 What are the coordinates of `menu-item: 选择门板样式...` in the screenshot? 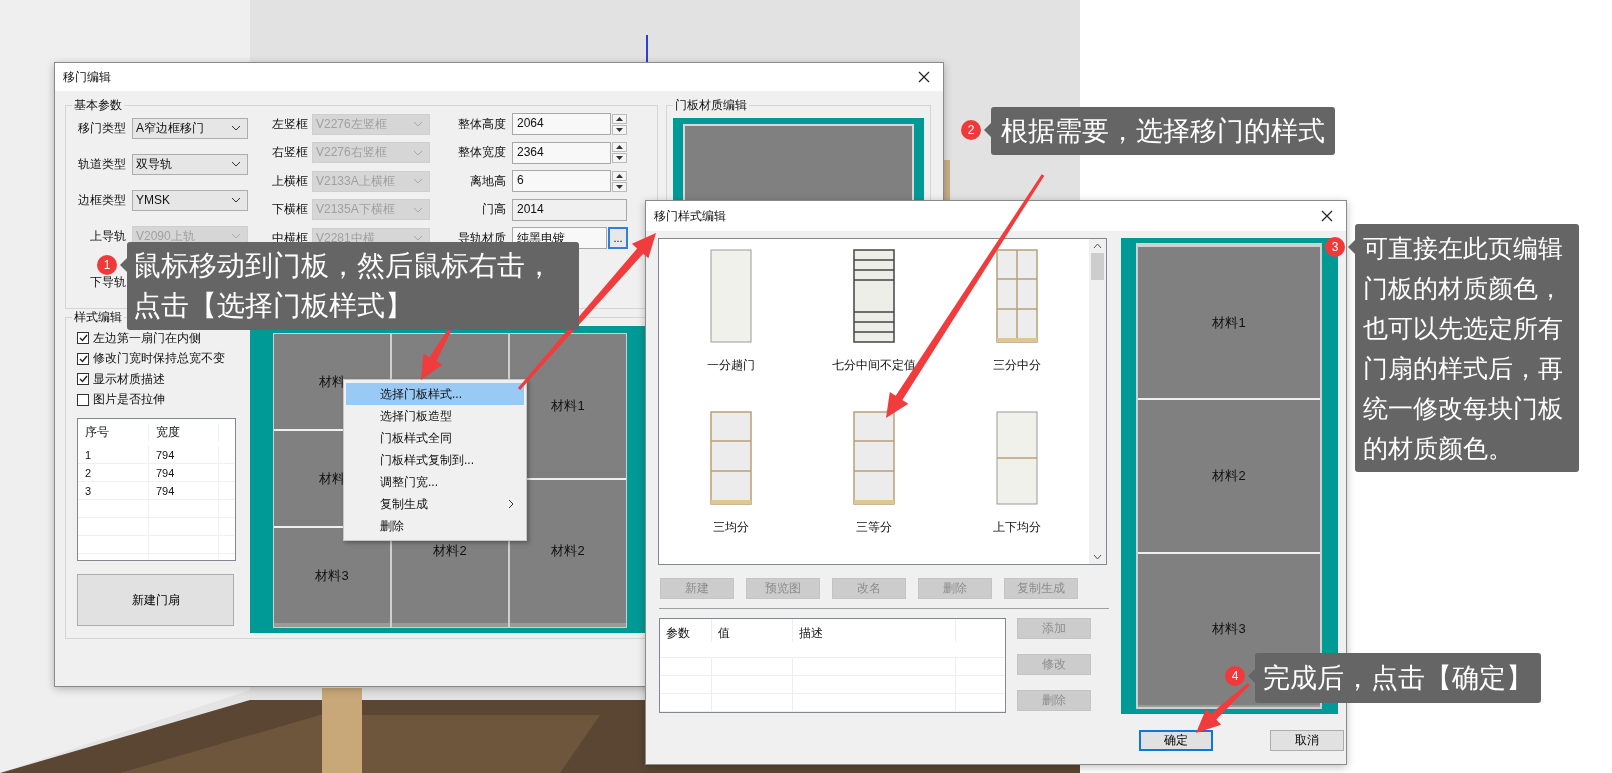 It's located at (435, 394).